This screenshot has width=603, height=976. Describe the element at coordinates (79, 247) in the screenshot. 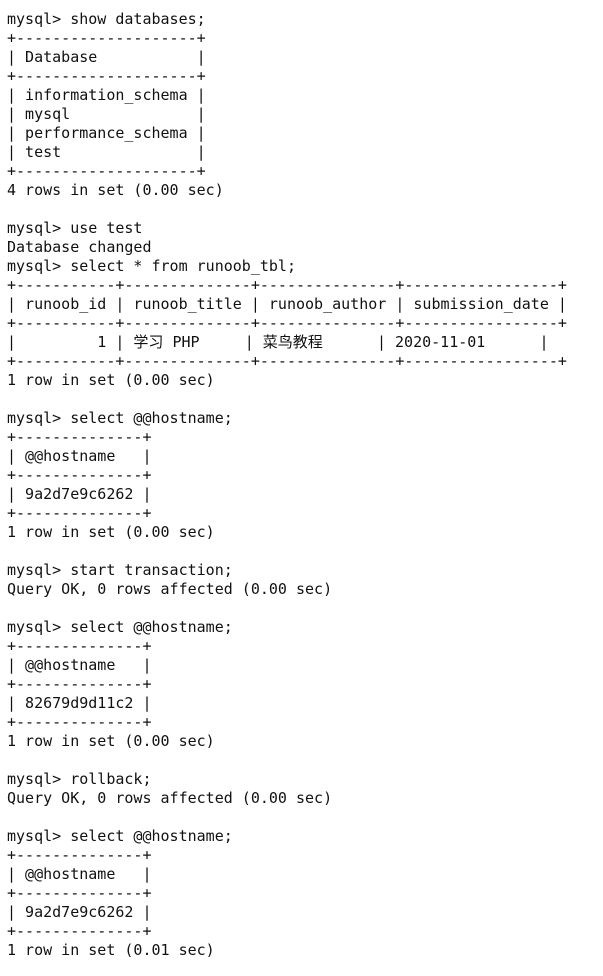

I see `terminal-line: Database changed` at that location.